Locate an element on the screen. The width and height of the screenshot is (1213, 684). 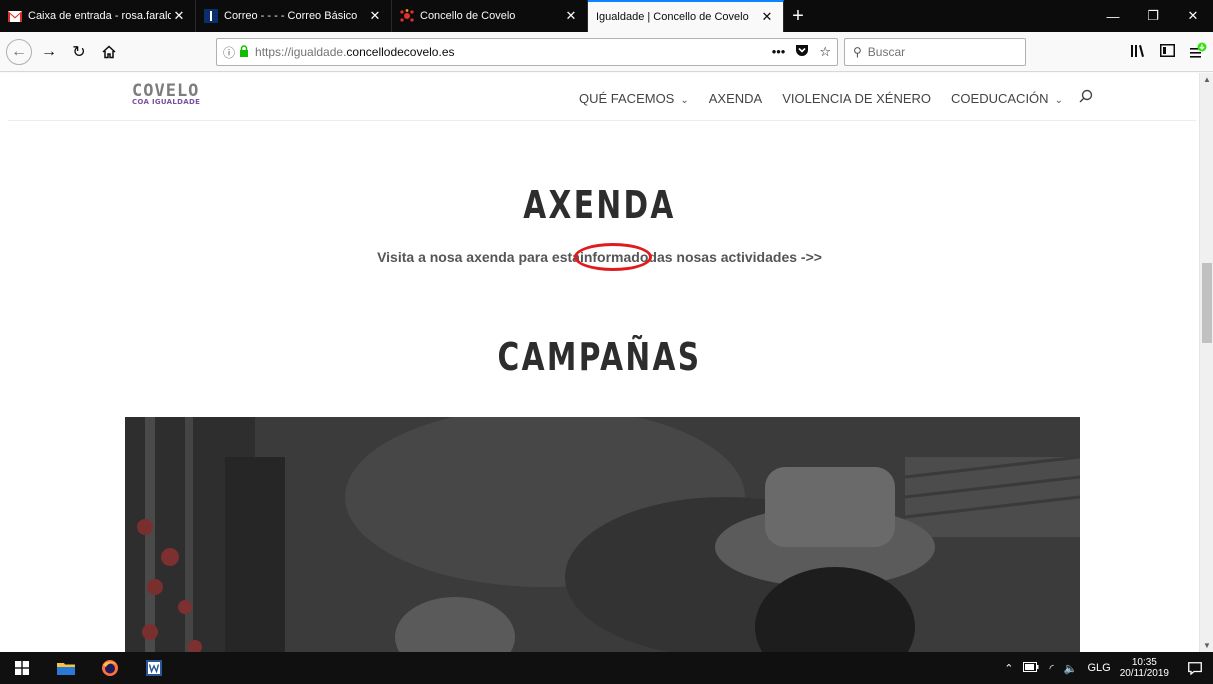
tab-title: Caixa de entrada - rosa.faraldo is located at coordinates (99, 16).